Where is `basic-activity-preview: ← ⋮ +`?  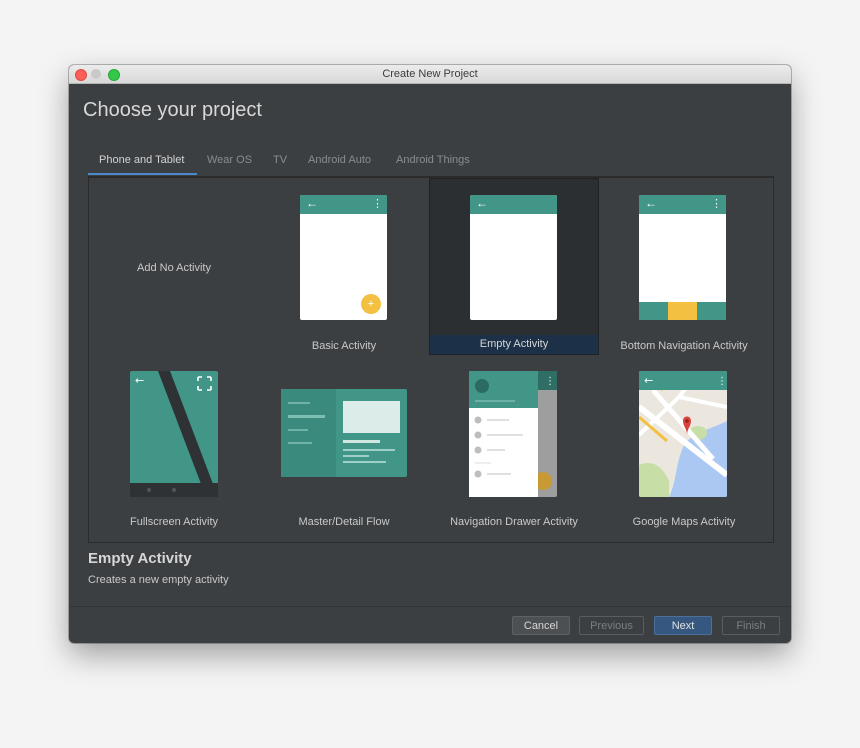 basic-activity-preview: ← ⋮ + is located at coordinates (343, 257).